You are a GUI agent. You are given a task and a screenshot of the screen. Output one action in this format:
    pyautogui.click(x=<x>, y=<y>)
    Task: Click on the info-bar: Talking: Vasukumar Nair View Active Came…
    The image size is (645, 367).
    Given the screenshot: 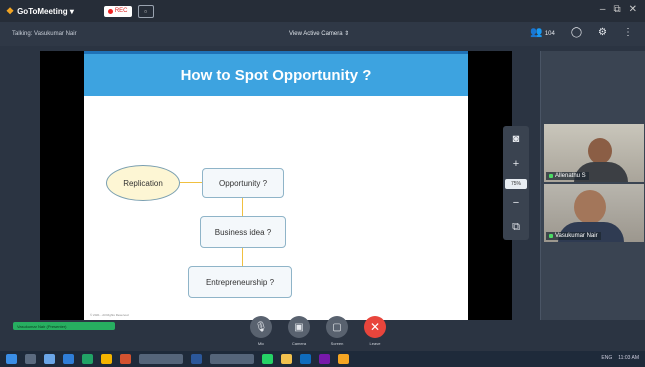 What is the action you would take?
    pyautogui.click(x=322, y=34)
    